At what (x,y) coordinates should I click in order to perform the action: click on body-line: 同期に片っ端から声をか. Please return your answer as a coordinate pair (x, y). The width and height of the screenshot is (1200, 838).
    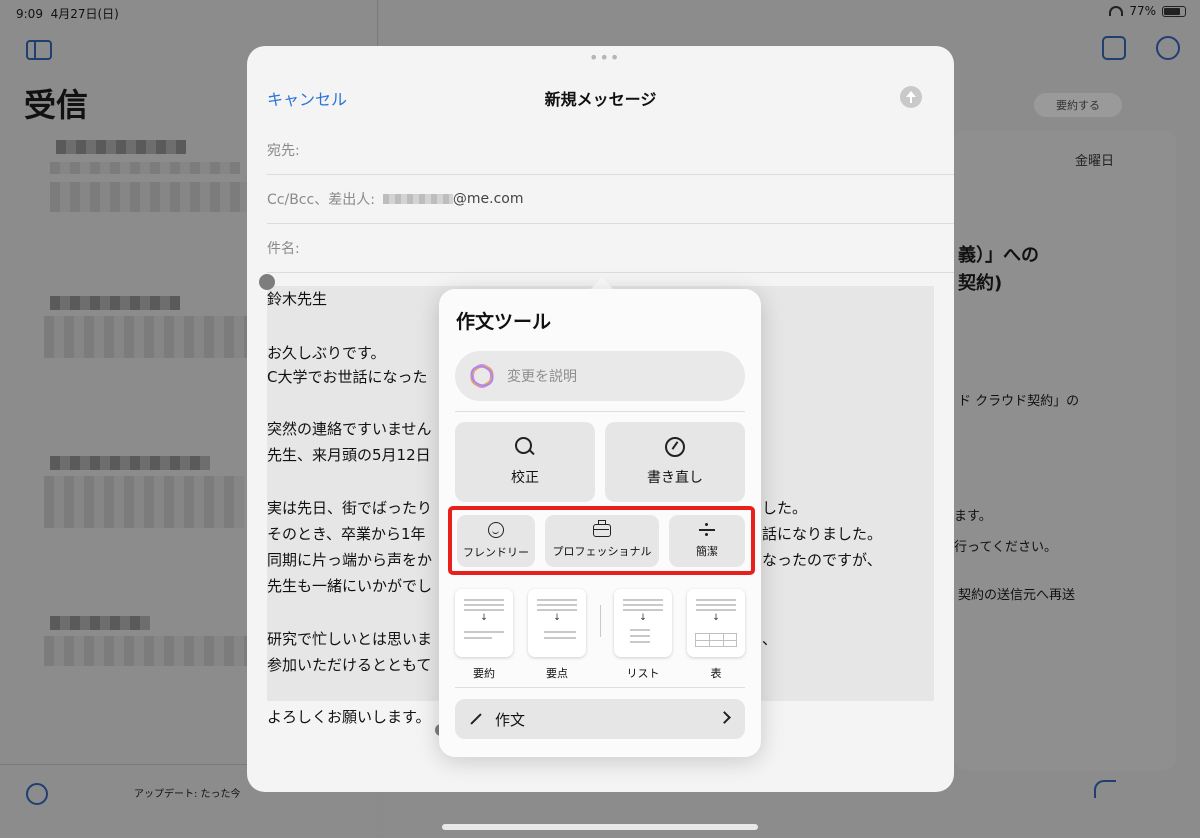
    Looking at the image, I should click on (350, 560).